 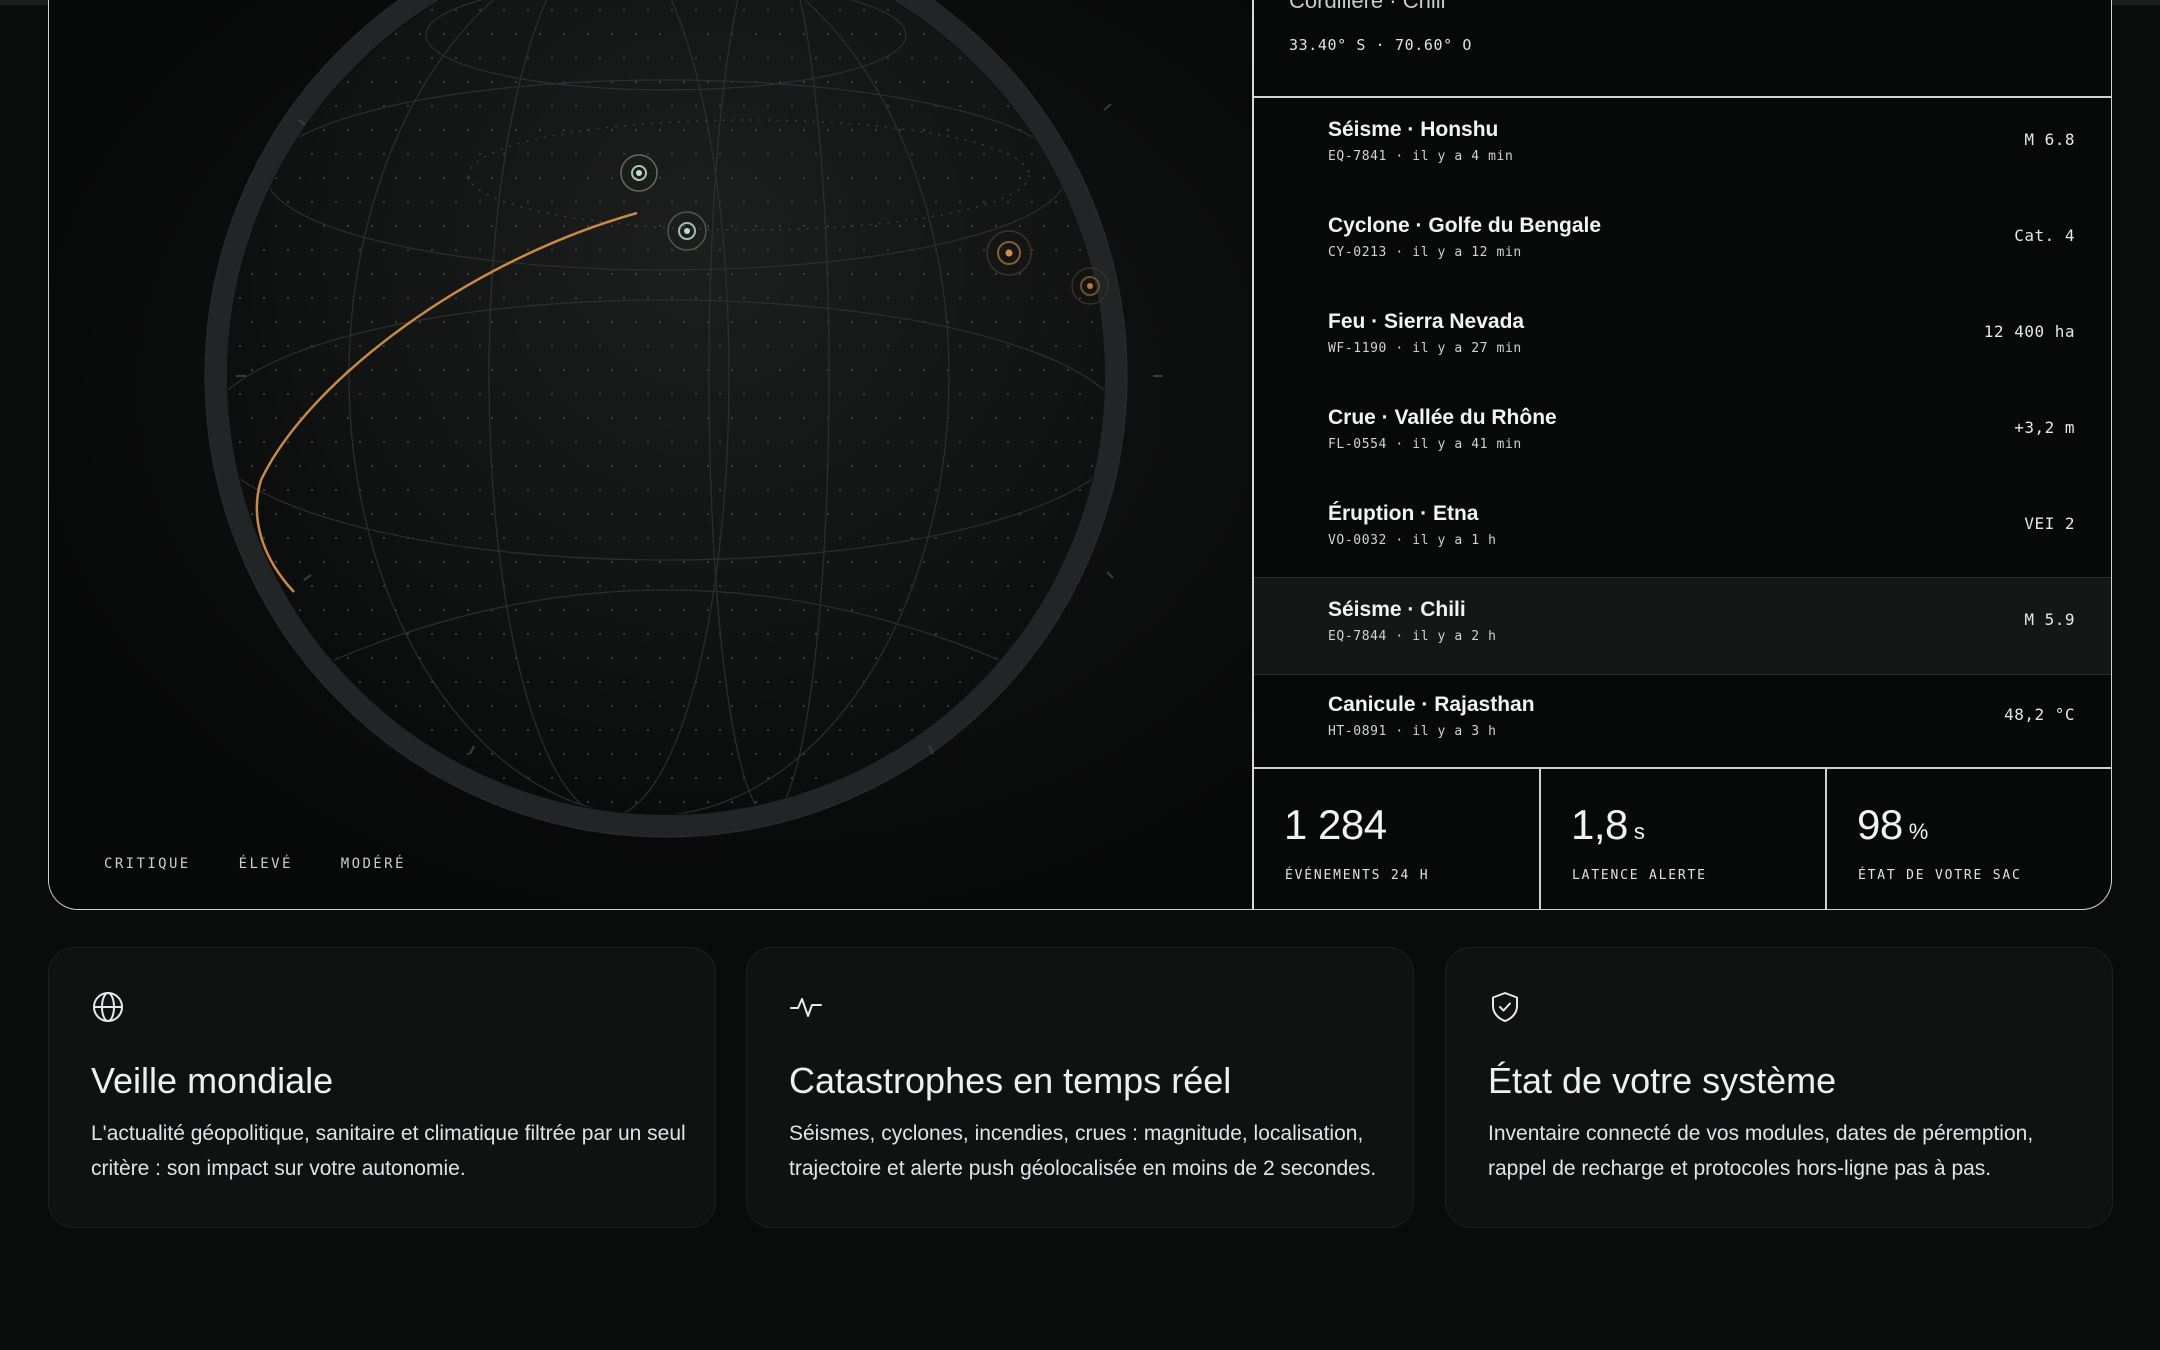 I want to click on legend-eleve: ÉLEVÉ, so click(x=266, y=864).